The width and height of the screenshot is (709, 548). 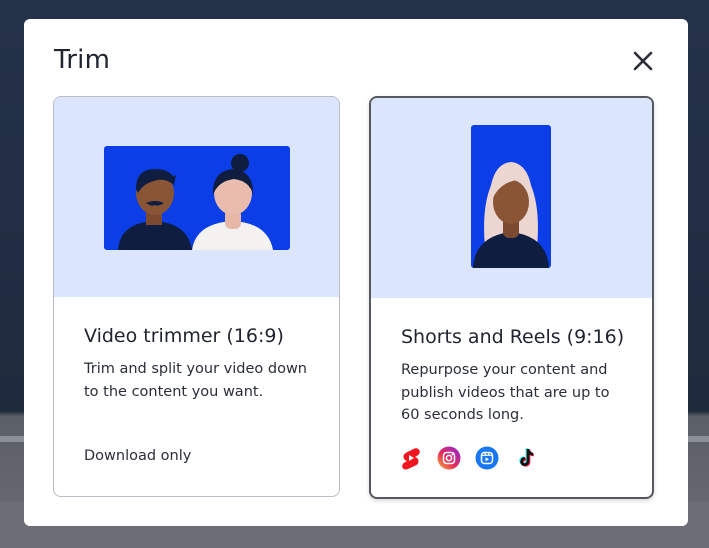 I want to click on shorts-reels-hero, so click(x=511, y=198).